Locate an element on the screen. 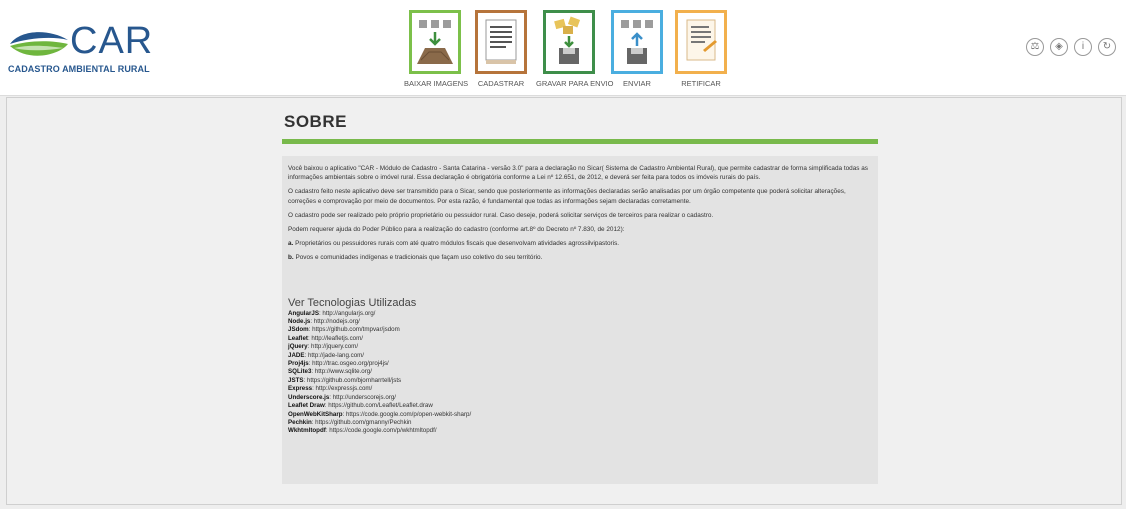 This screenshot has height=509, width=1126. tech-link: : http://underscorejs.org/ is located at coordinates (362, 397).